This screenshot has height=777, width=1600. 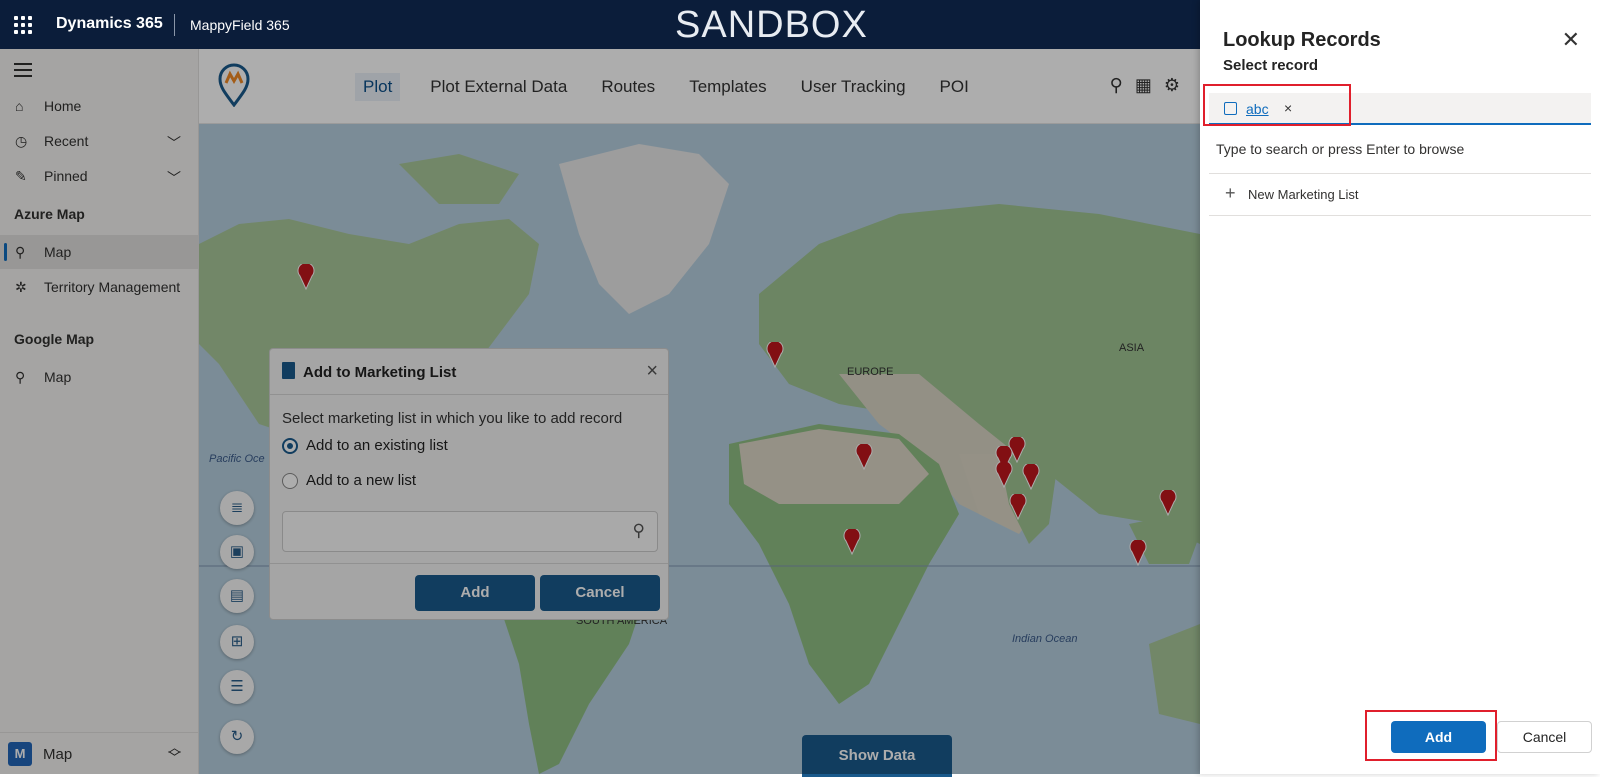 What do you see at coordinates (1438, 737) in the screenshot?
I see `panel-add-button: Add` at bounding box center [1438, 737].